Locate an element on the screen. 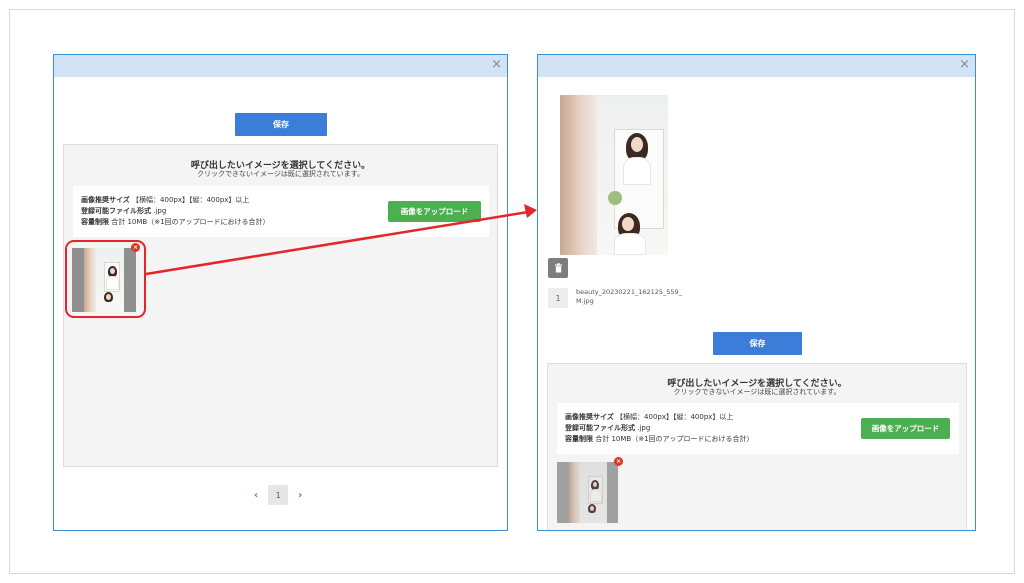 The width and height of the screenshot is (1024, 583). image-thumbnail is located at coordinates (587, 492).